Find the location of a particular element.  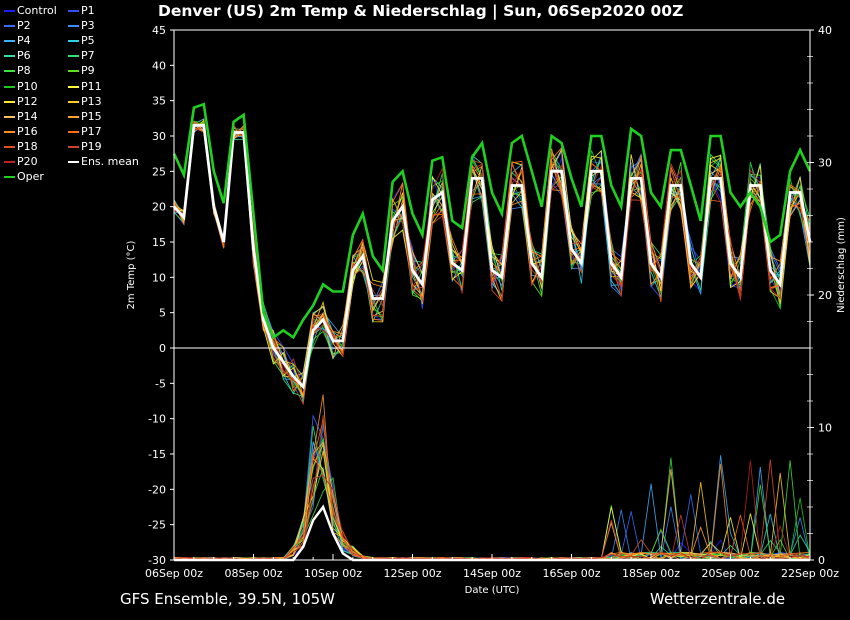

x-tick-label: 10Sep 00z is located at coordinates (333, 573).